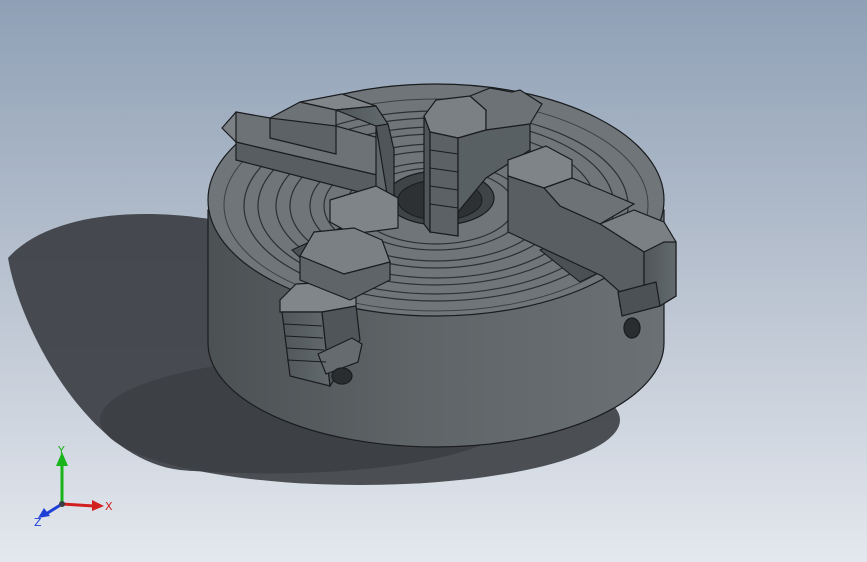 The image size is (867, 562). Describe the element at coordinates (61, 450) in the screenshot. I see `y-axis-label: Y` at that location.